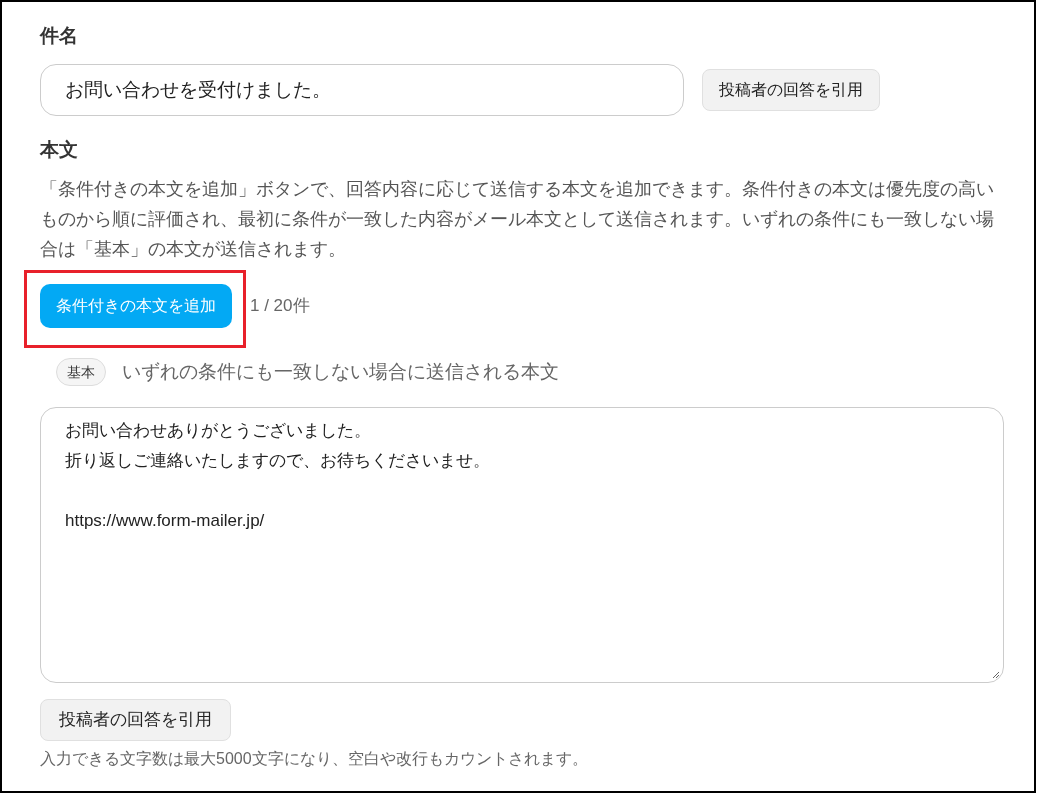  I want to click on resize-grip-icon, so click(996, 674).